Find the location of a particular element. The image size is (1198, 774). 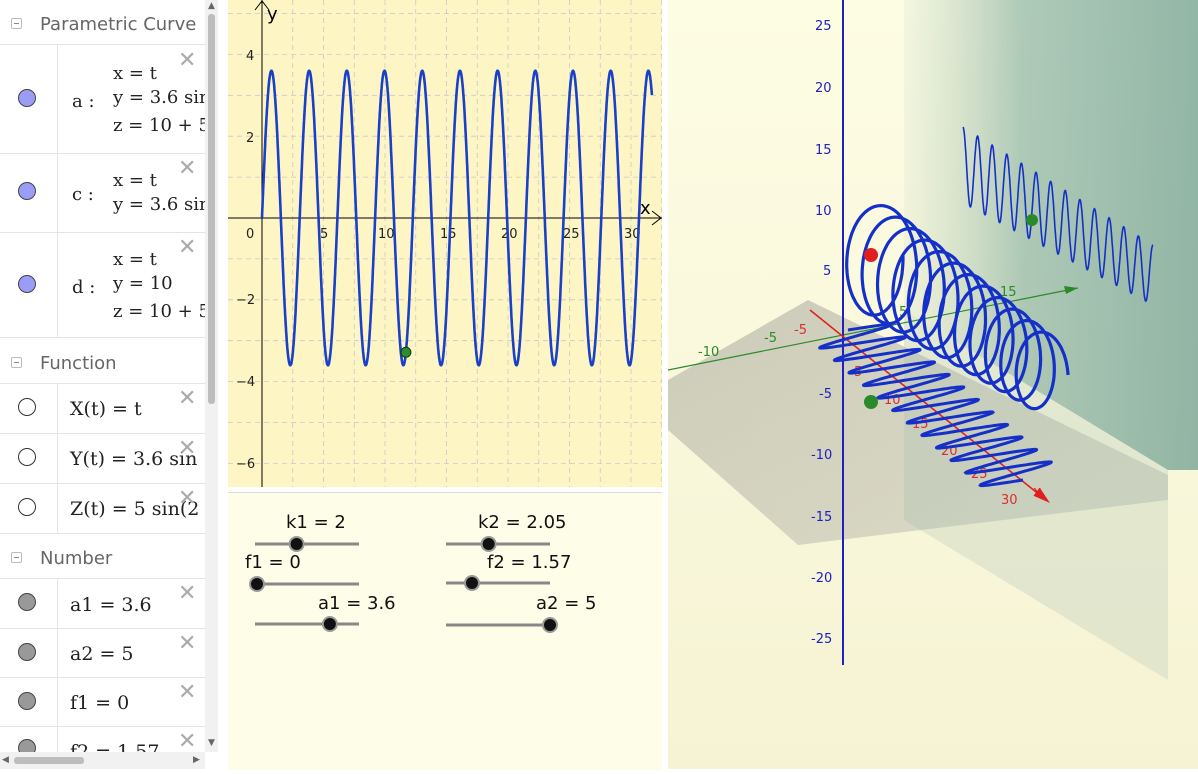

z-tick-label: -20 is located at coordinates (821, 578).